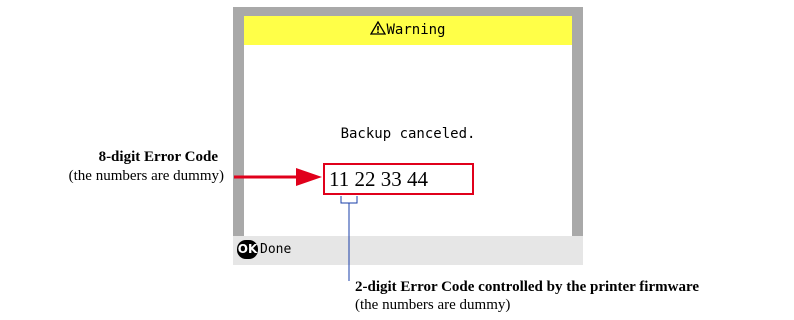  I want to click on two-digit-bracket, so click(349, 200).